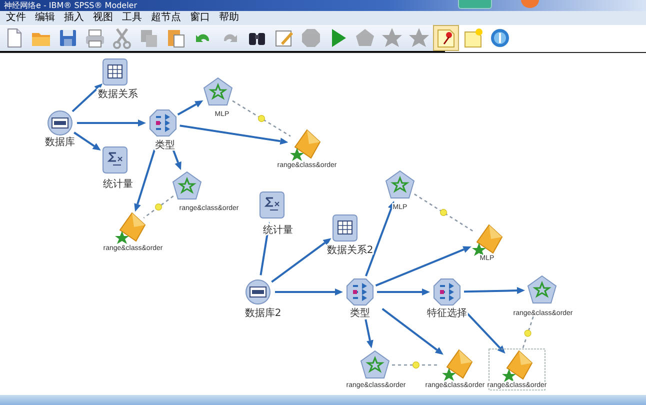 The image size is (646, 405). I want to click on menu-item: 编辑, so click(45, 18).